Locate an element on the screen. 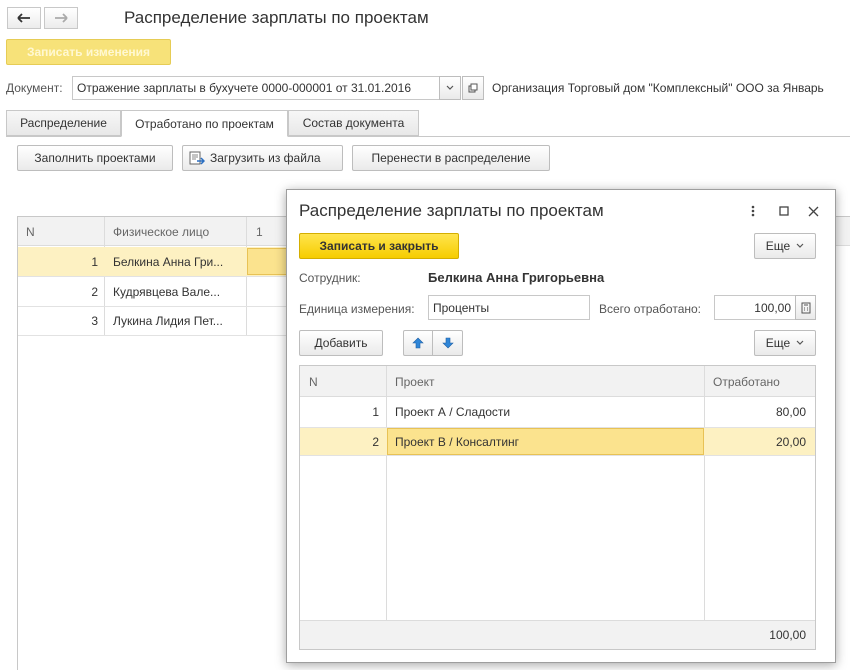 The image size is (850, 670). employee-value: Белкина Анна Григорьевна is located at coordinates (516, 277).